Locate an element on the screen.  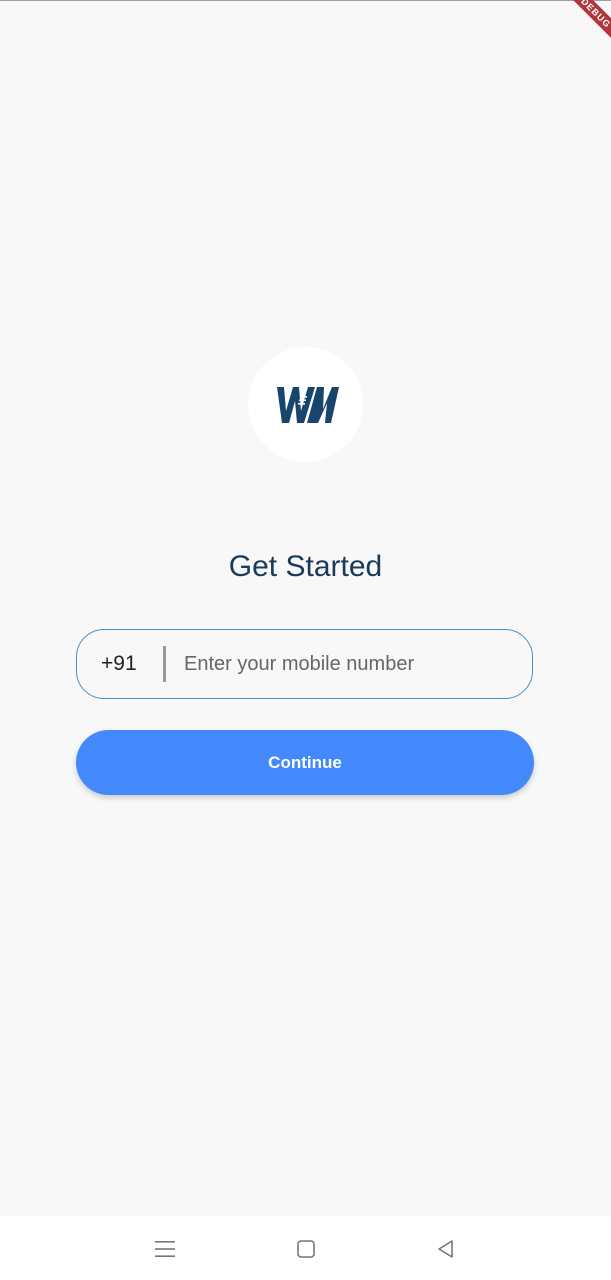
mobile-number-field: +91 is located at coordinates (304, 664).